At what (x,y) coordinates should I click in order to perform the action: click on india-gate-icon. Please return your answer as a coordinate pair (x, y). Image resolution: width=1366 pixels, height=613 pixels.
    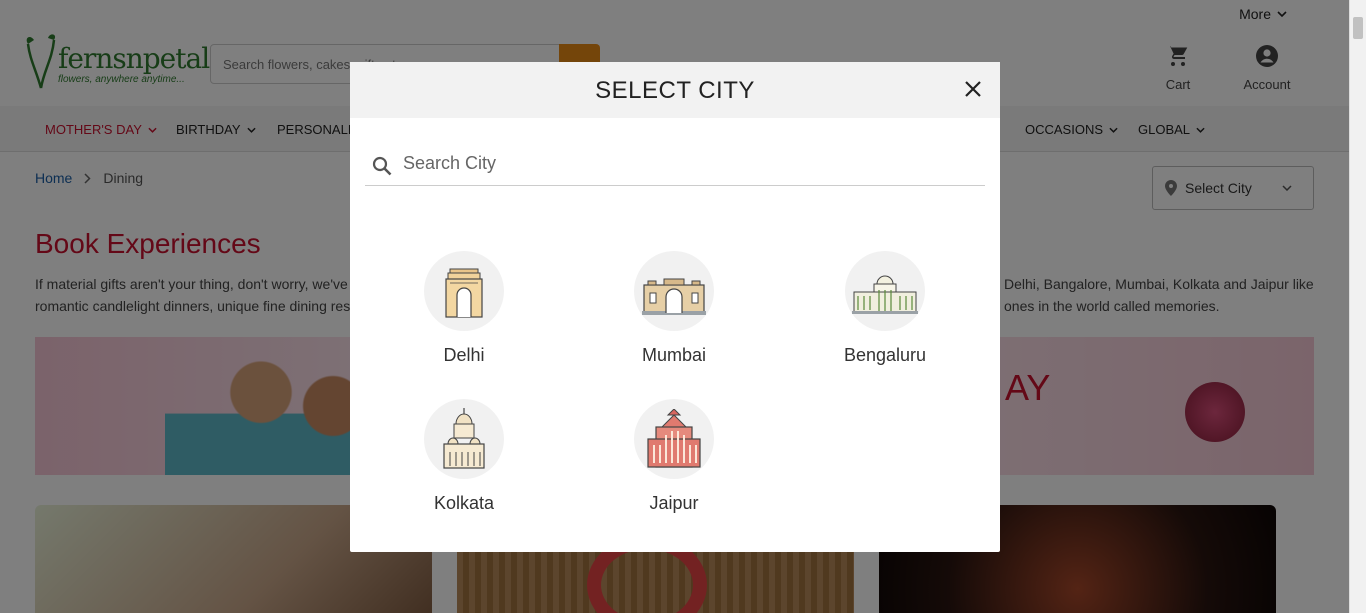
    Looking at the image, I should click on (464, 293).